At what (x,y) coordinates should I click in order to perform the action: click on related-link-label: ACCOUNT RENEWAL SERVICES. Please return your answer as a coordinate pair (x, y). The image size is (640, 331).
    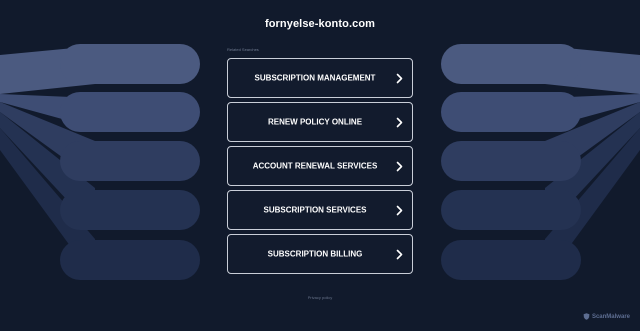
    Looking at the image, I should click on (315, 166).